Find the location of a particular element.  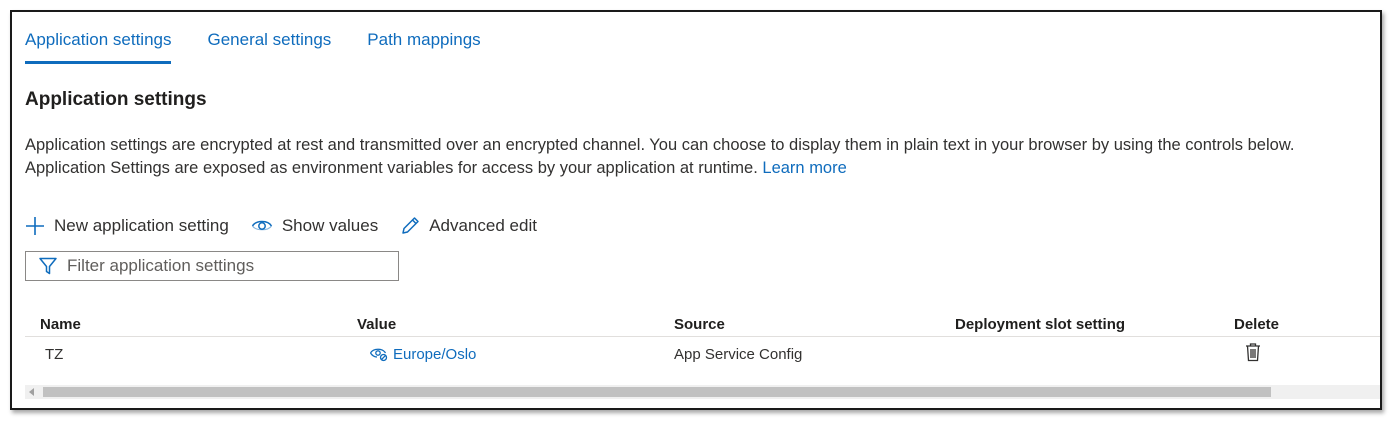

cell-value-text: Europe/Oslo is located at coordinates (435, 354).